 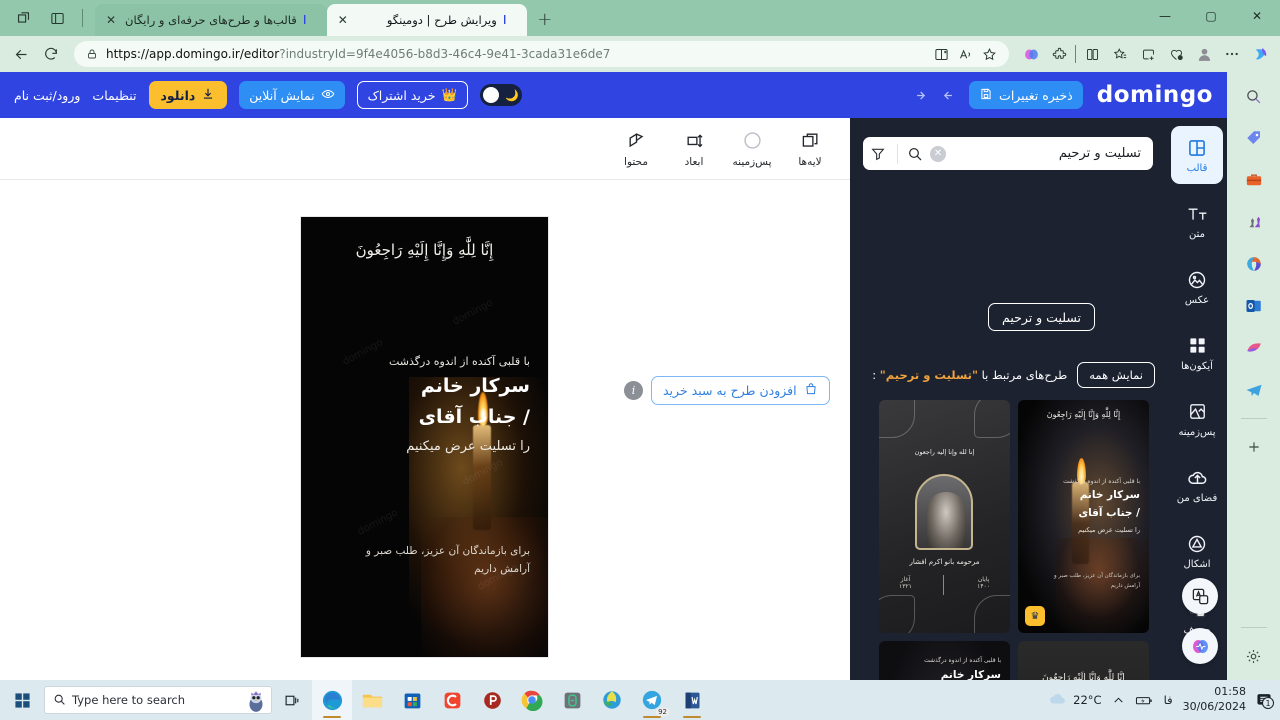 What do you see at coordinates (57, 18) in the screenshot?
I see `tab-actions-icon` at bounding box center [57, 18].